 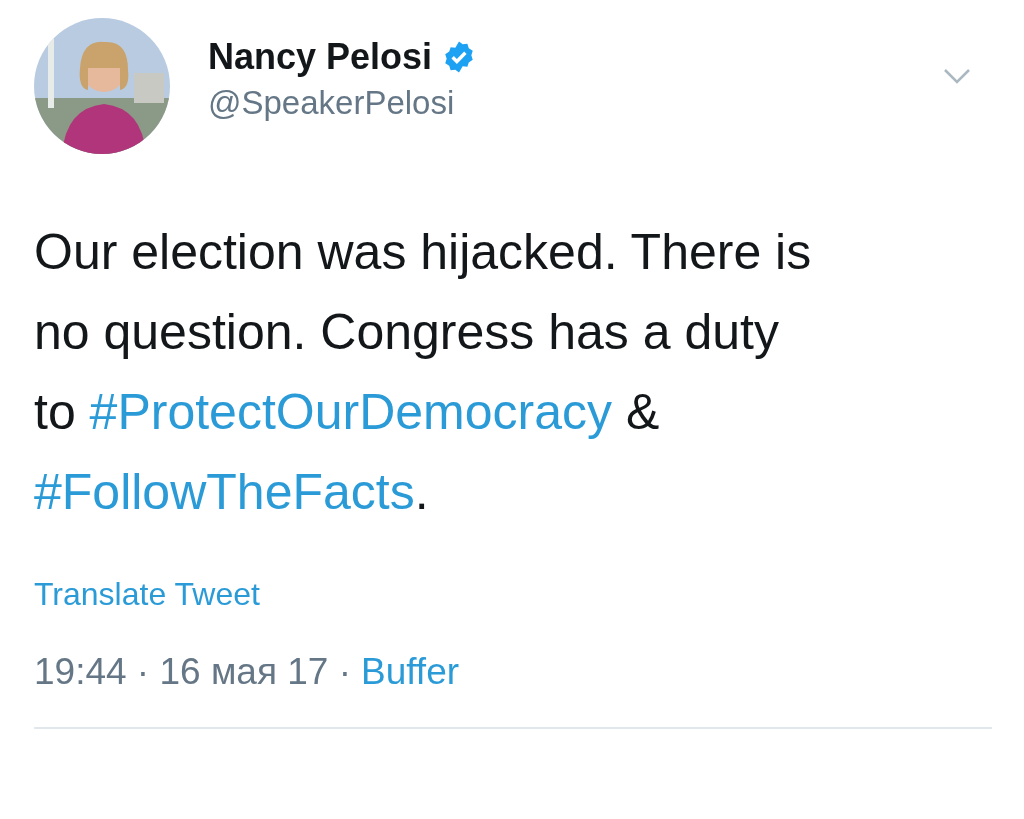 What do you see at coordinates (224, 492) in the screenshot?
I see `hashtag-link: #FollowTheFacts` at bounding box center [224, 492].